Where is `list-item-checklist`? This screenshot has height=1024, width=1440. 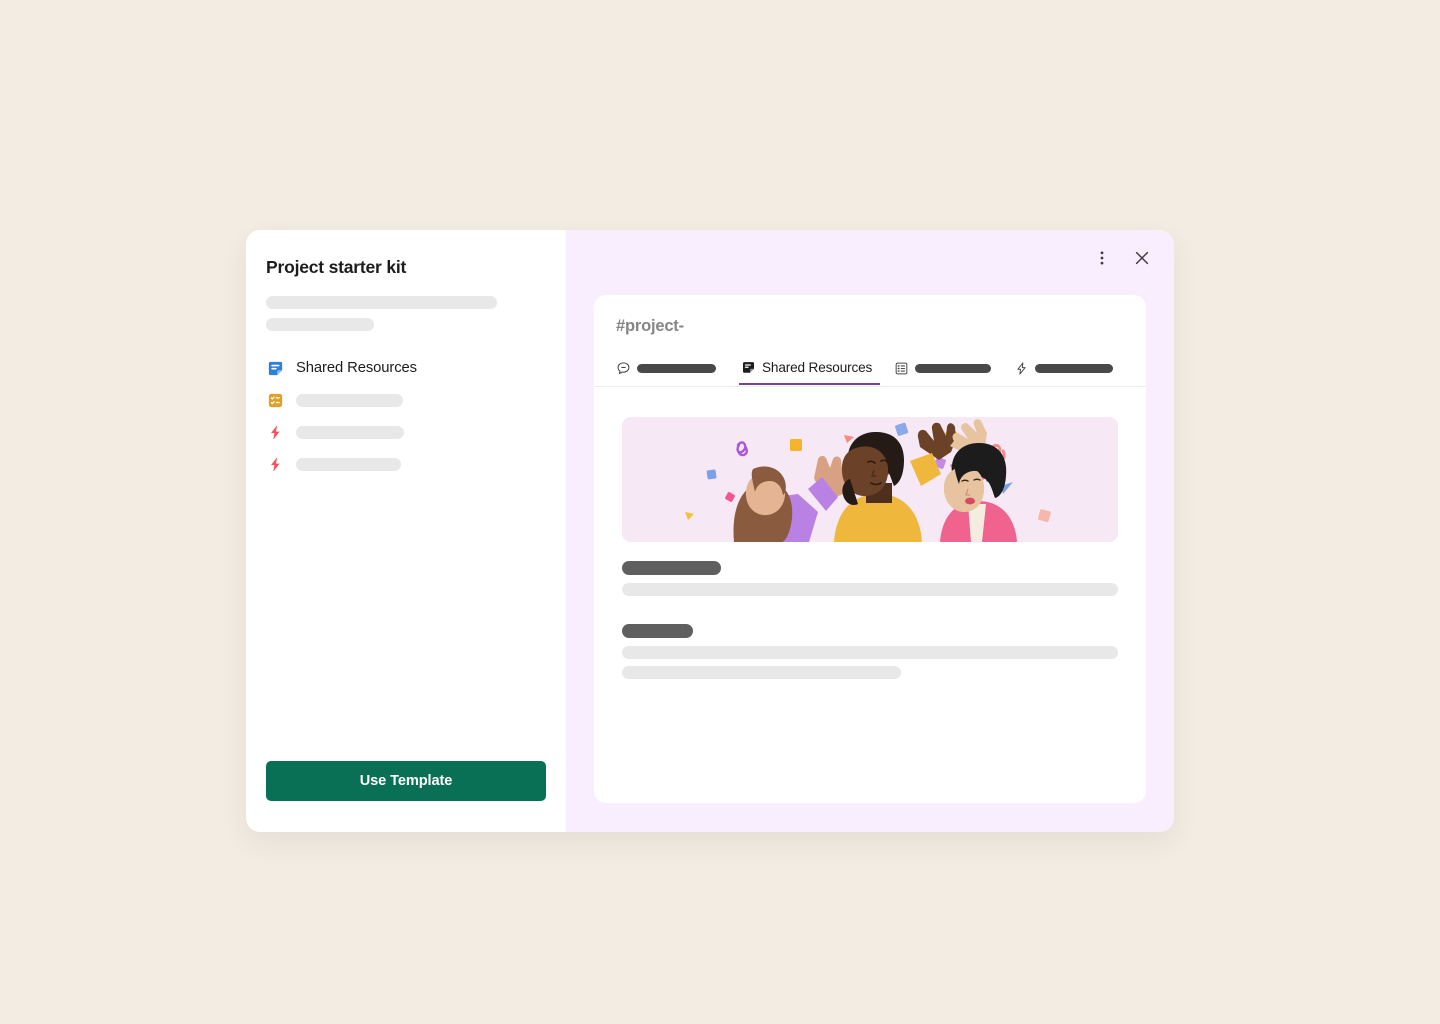 list-item-checklist is located at coordinates (406, 400).